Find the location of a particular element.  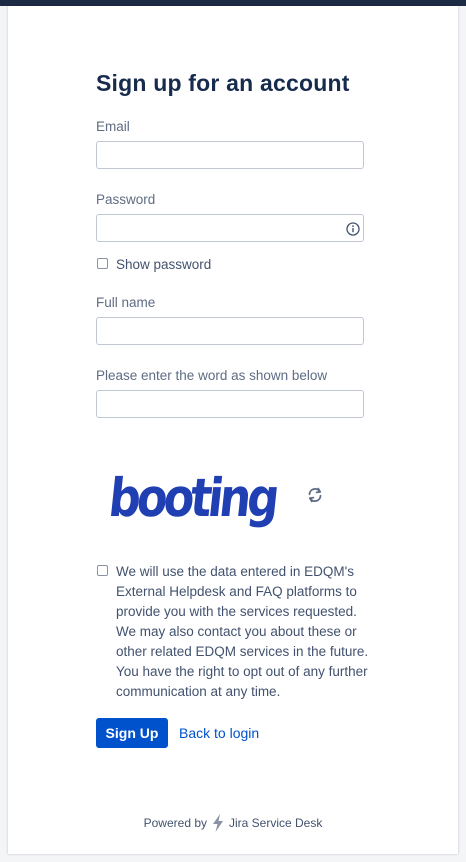

product-name: Jira Service Desk is located at coordinates (276, 823).